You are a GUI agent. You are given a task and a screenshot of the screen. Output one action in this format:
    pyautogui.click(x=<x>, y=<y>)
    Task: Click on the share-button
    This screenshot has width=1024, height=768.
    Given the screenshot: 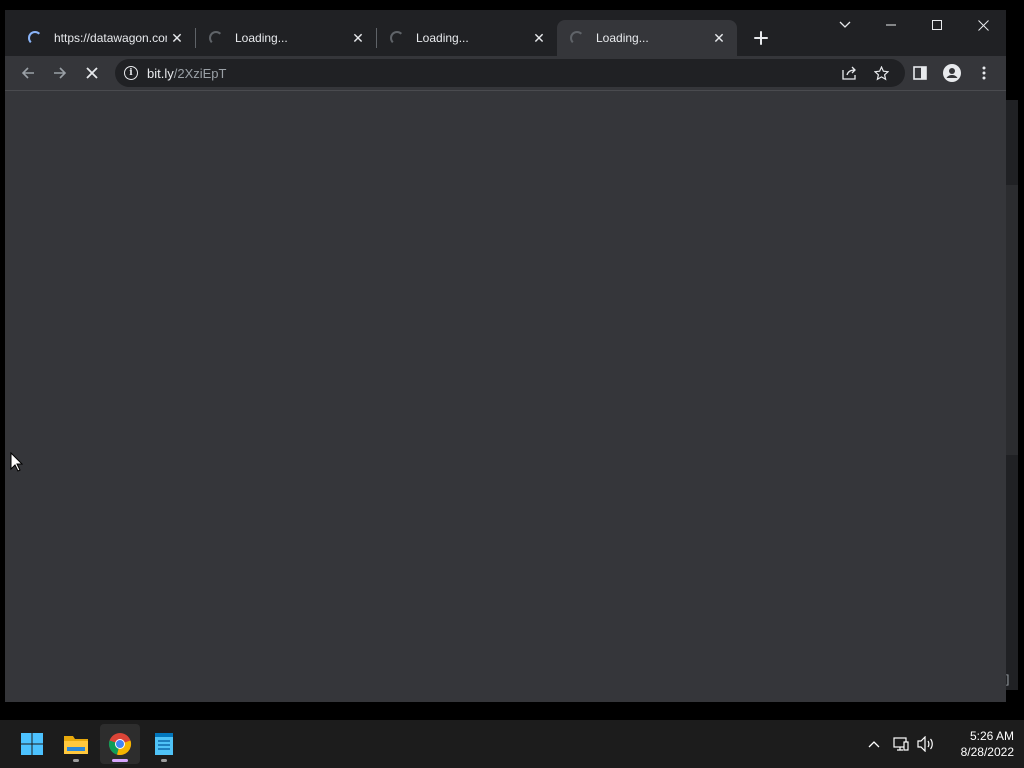 What is the action you would take?
    pyautogui.click(x=849, y=73)
    